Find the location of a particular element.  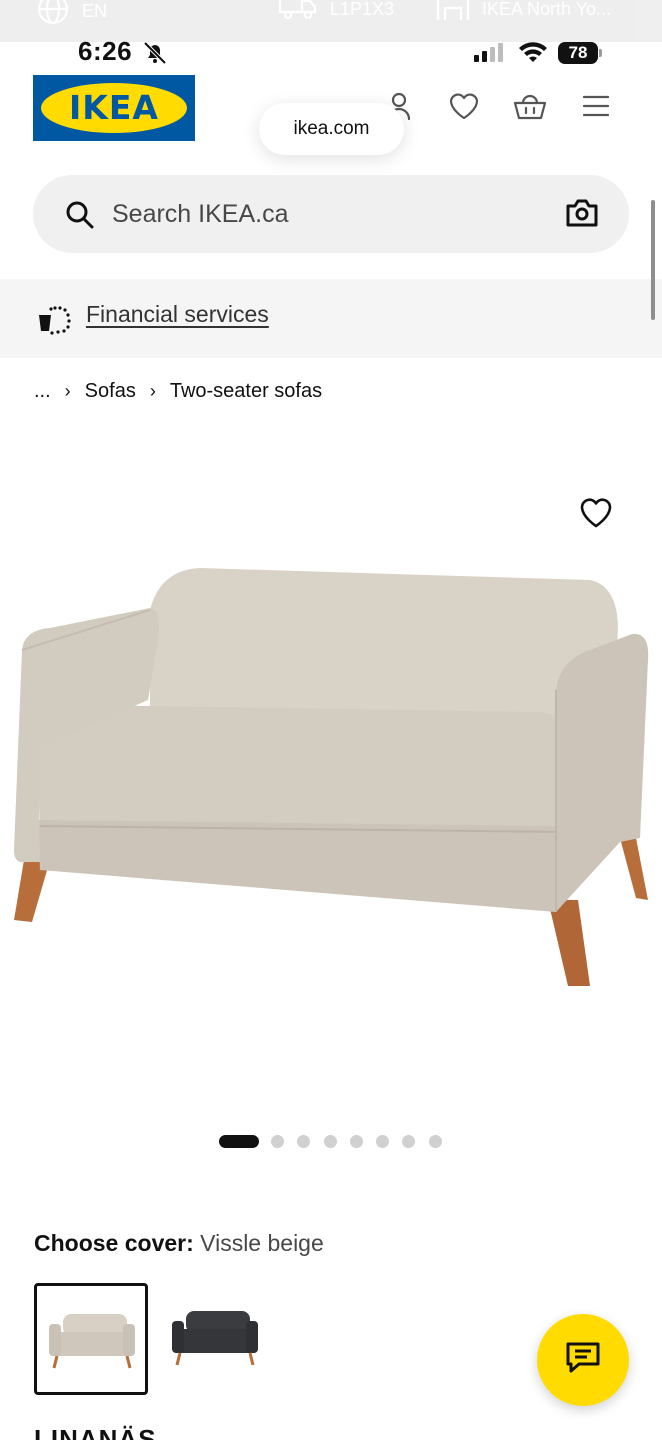

logo-text: IKEA is located at coordinates (114, 107).